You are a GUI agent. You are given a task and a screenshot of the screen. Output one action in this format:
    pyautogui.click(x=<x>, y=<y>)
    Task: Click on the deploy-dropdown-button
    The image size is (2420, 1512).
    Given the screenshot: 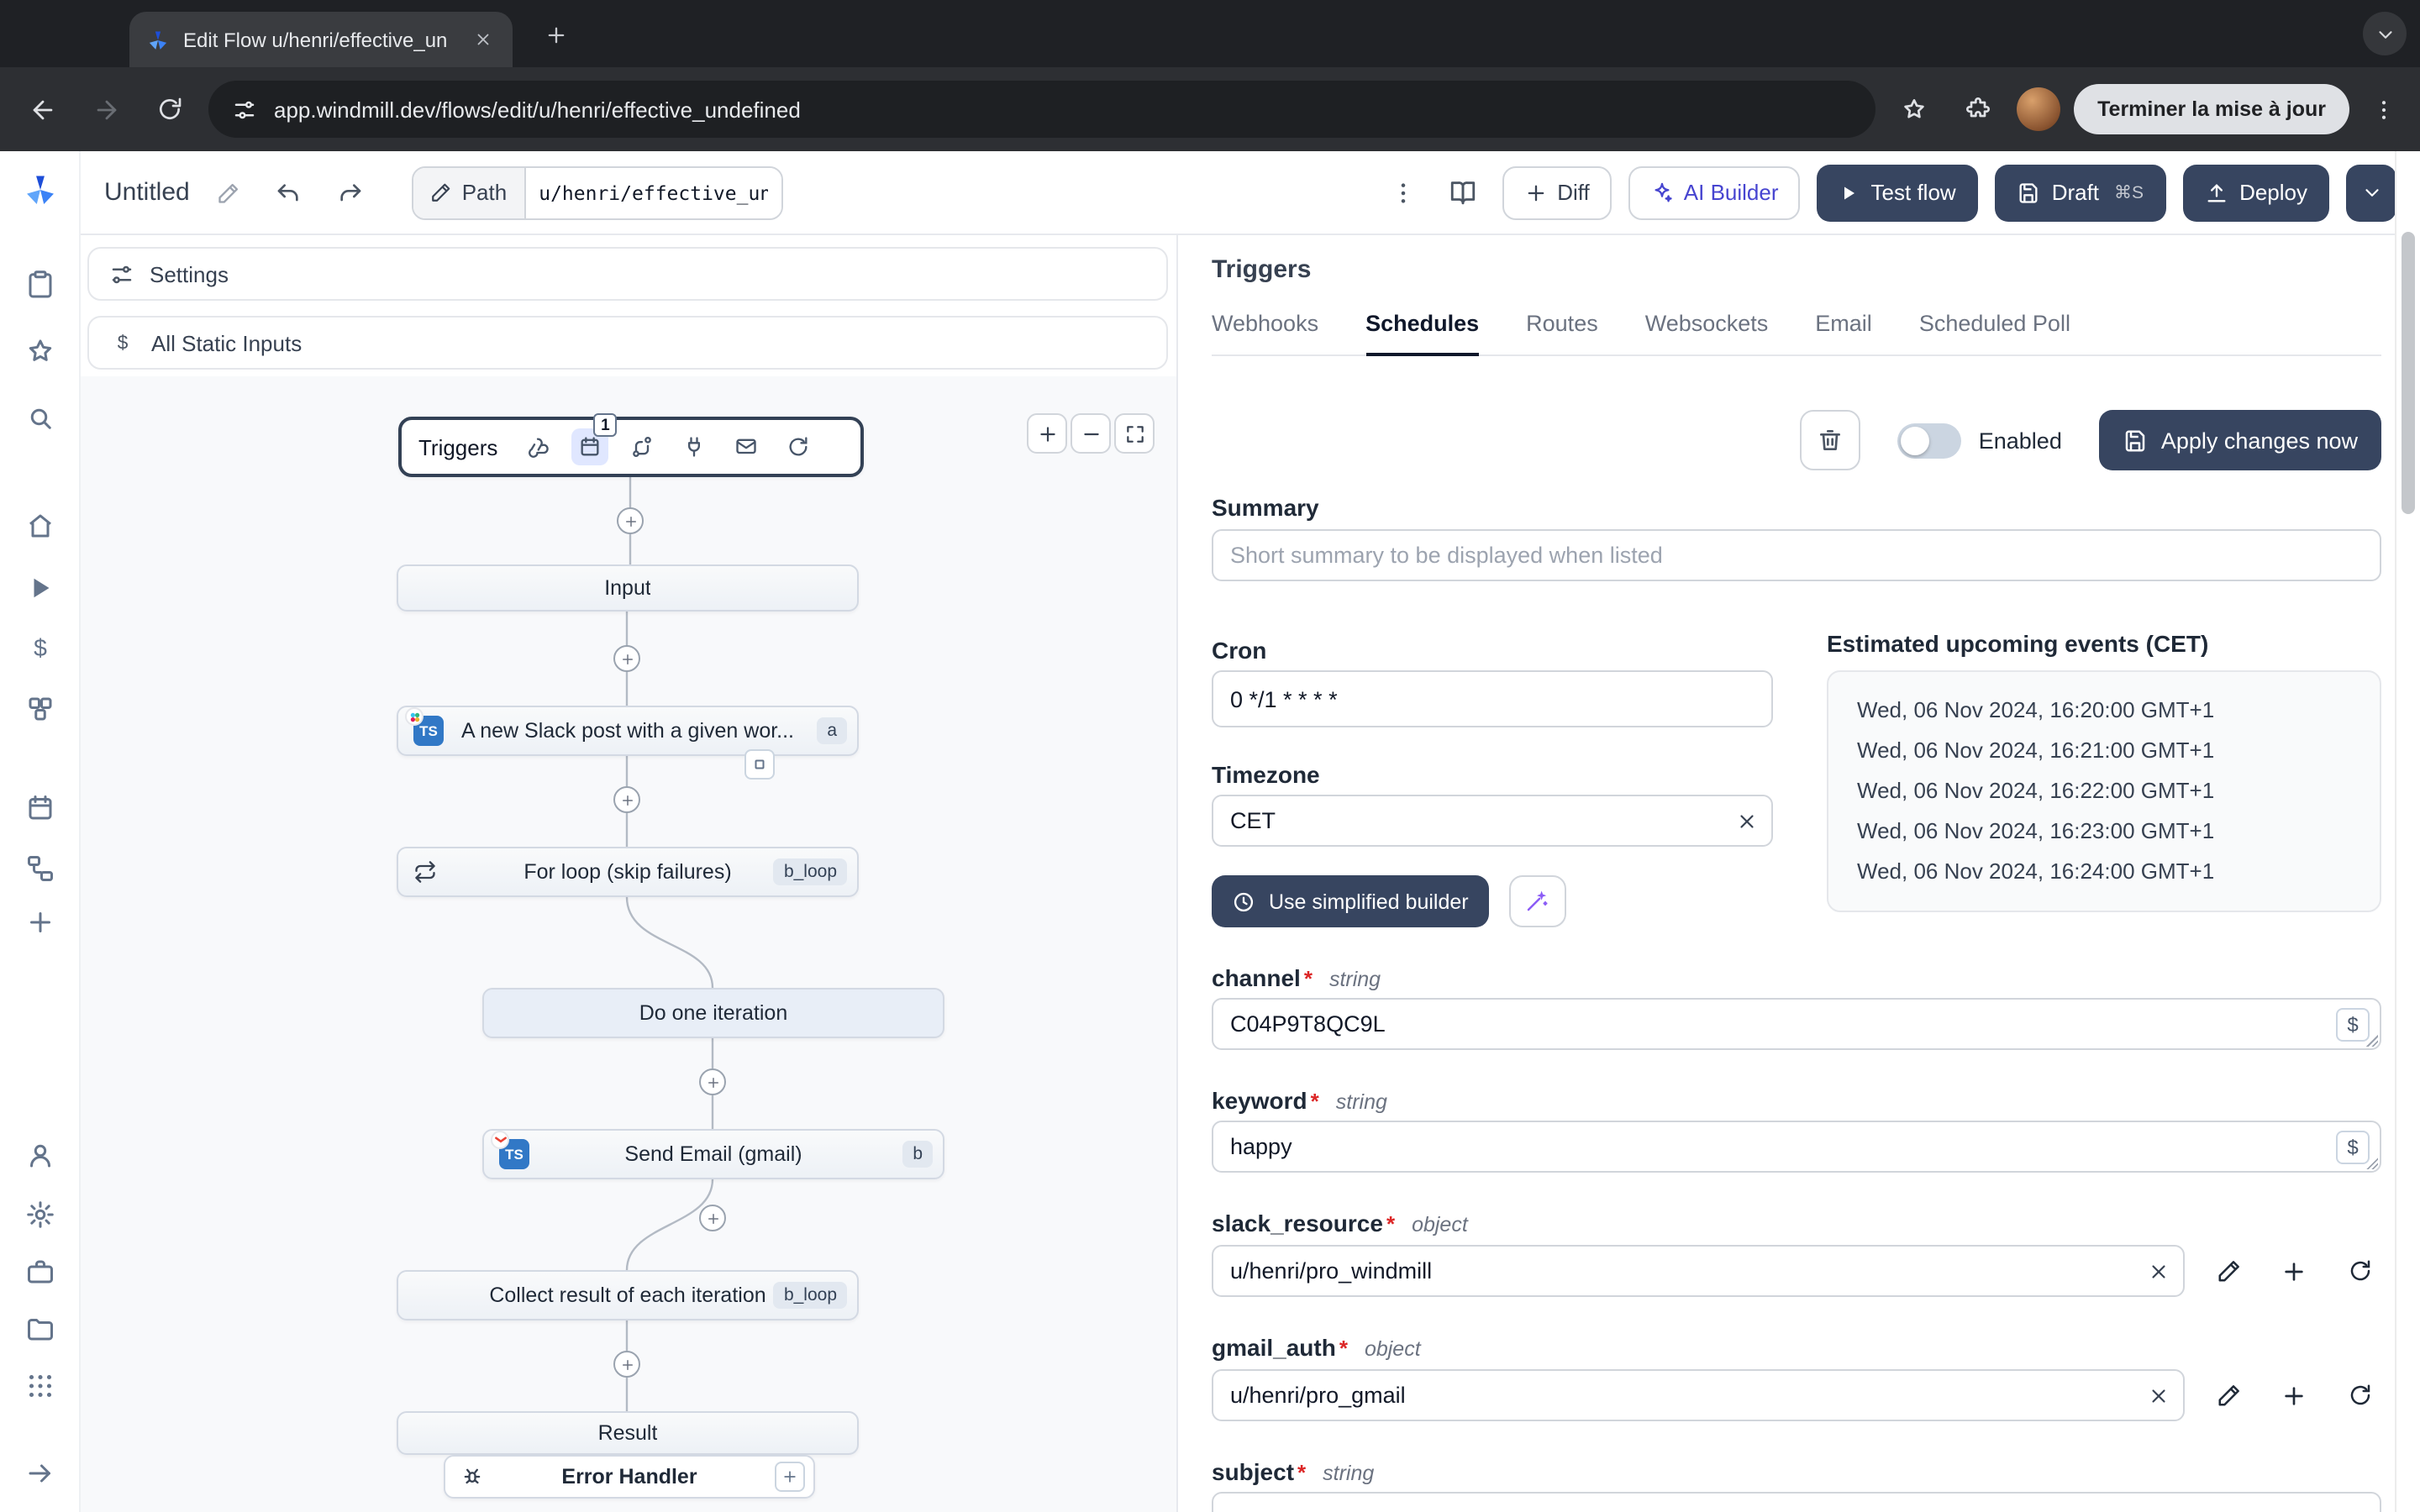 What is the action you would take?
    pyautogui.click(x=2371, y=192)
    